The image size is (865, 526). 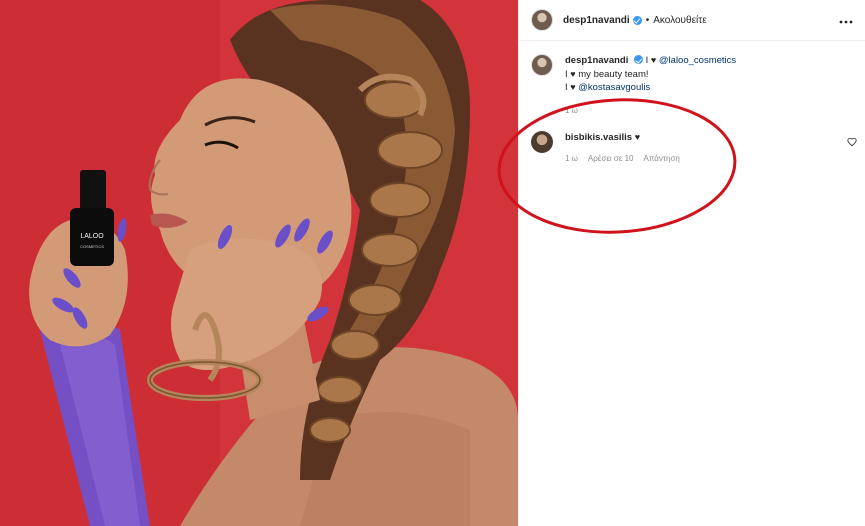 I want to click on reply-button: Απάντηση, so click(x=662, y=159).